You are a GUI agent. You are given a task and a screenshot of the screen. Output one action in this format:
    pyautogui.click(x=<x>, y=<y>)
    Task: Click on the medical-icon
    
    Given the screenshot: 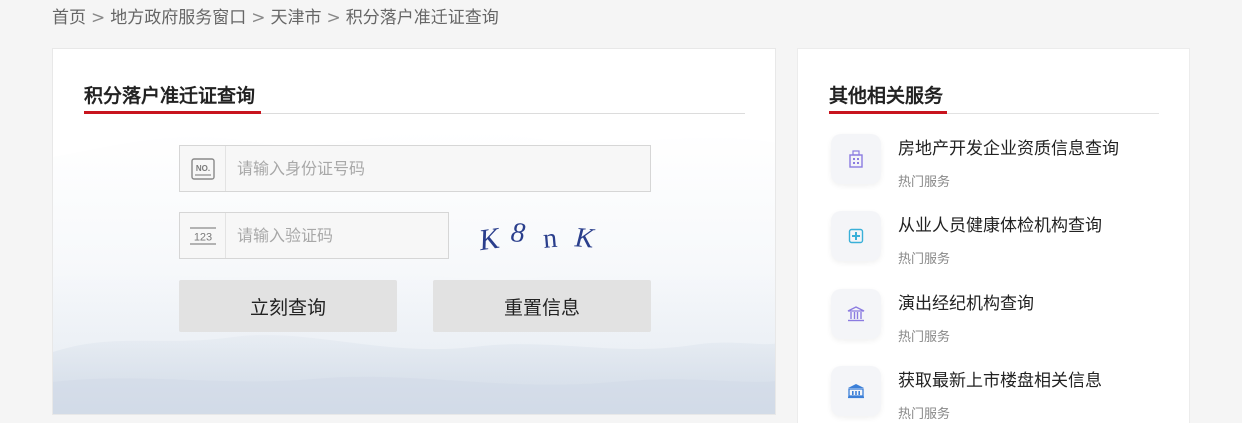 What is the action you would take?
    pyautogui.click(x=856, y=236)
    